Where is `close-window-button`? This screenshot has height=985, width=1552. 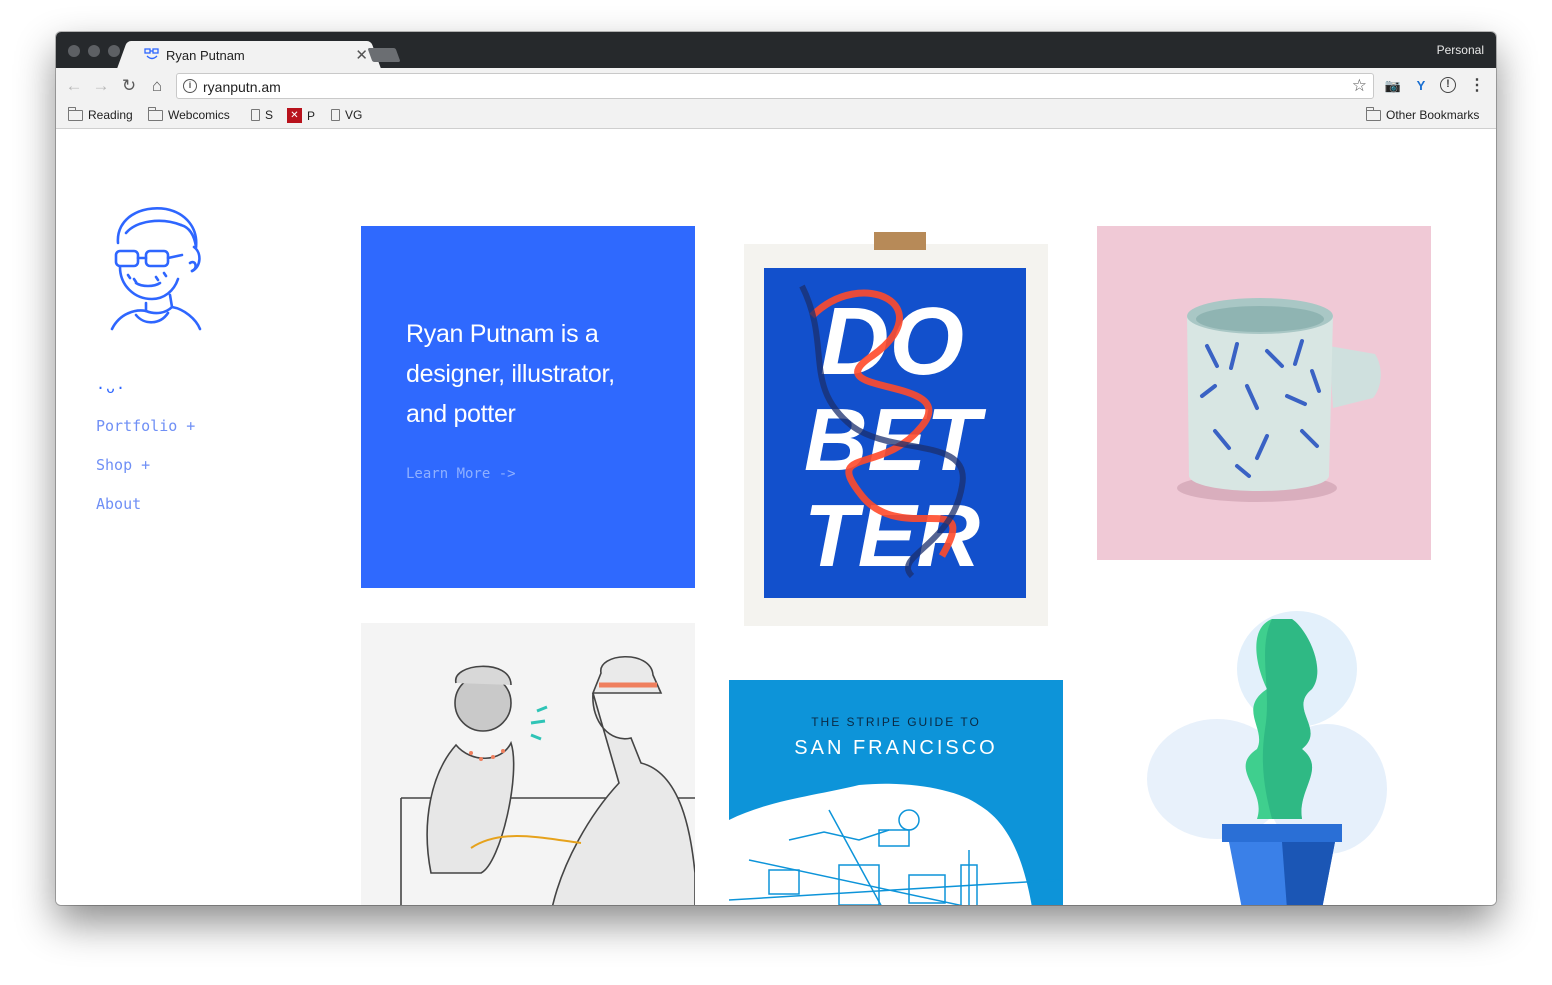 close-window-button is located at coordinates (74, 51).